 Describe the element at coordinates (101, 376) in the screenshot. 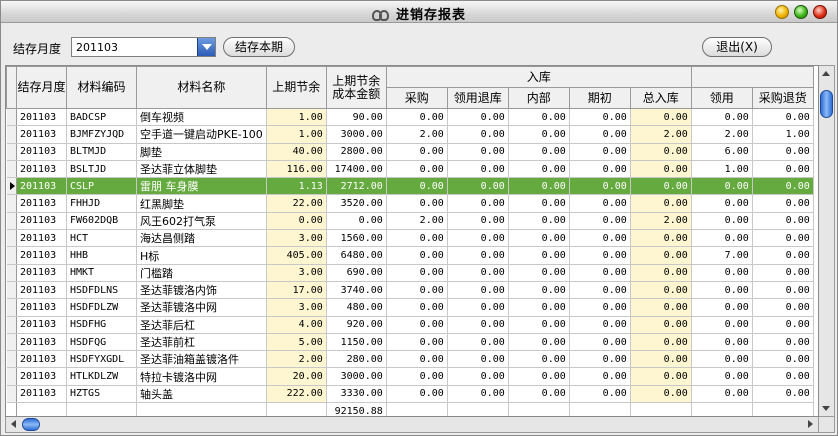

I see `cell-code: HTLKDLZW` at that location.